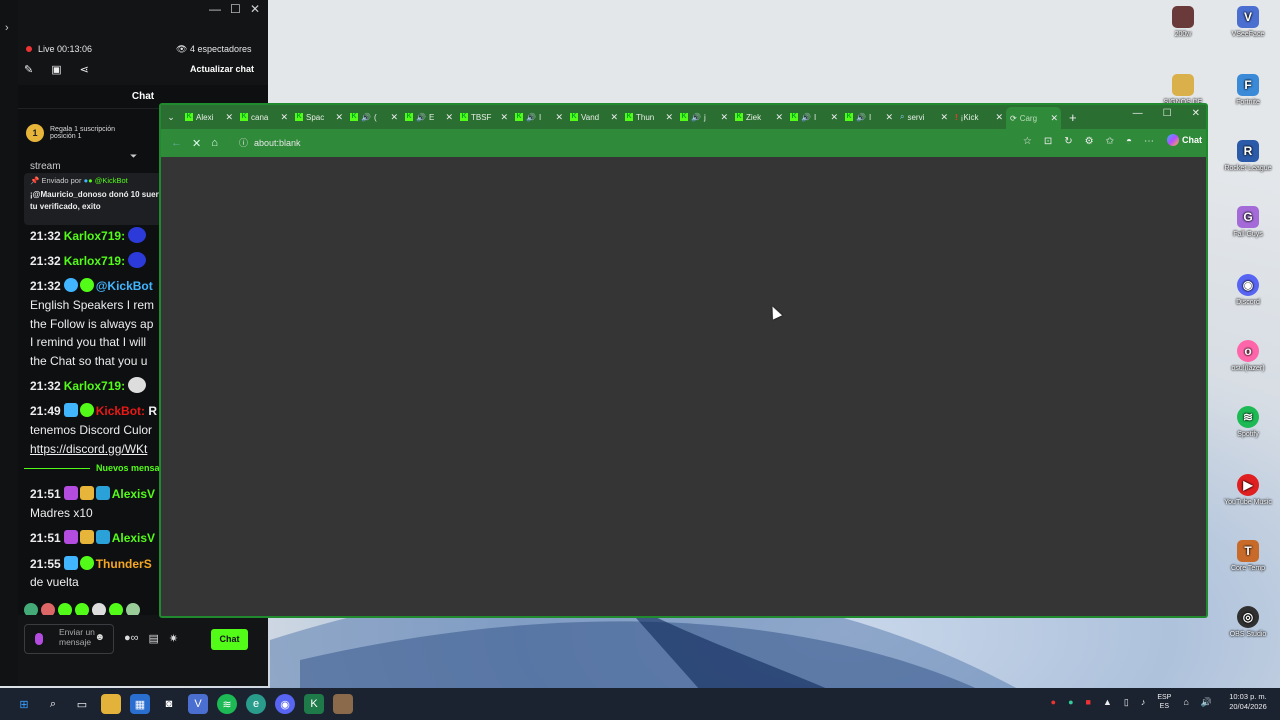  What do you see at coordinates (229, 639) in the screenshot?
I see `send-chat-button: Chat` at bounding box center [229, 639].